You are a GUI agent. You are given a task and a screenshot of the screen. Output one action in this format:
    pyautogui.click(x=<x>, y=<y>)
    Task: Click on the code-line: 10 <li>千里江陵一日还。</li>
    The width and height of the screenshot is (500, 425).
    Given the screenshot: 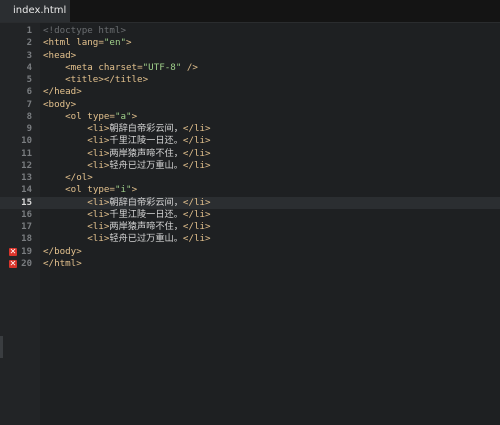 What is the action you would take?
    pyautogui.click(x=250, y=141)
    